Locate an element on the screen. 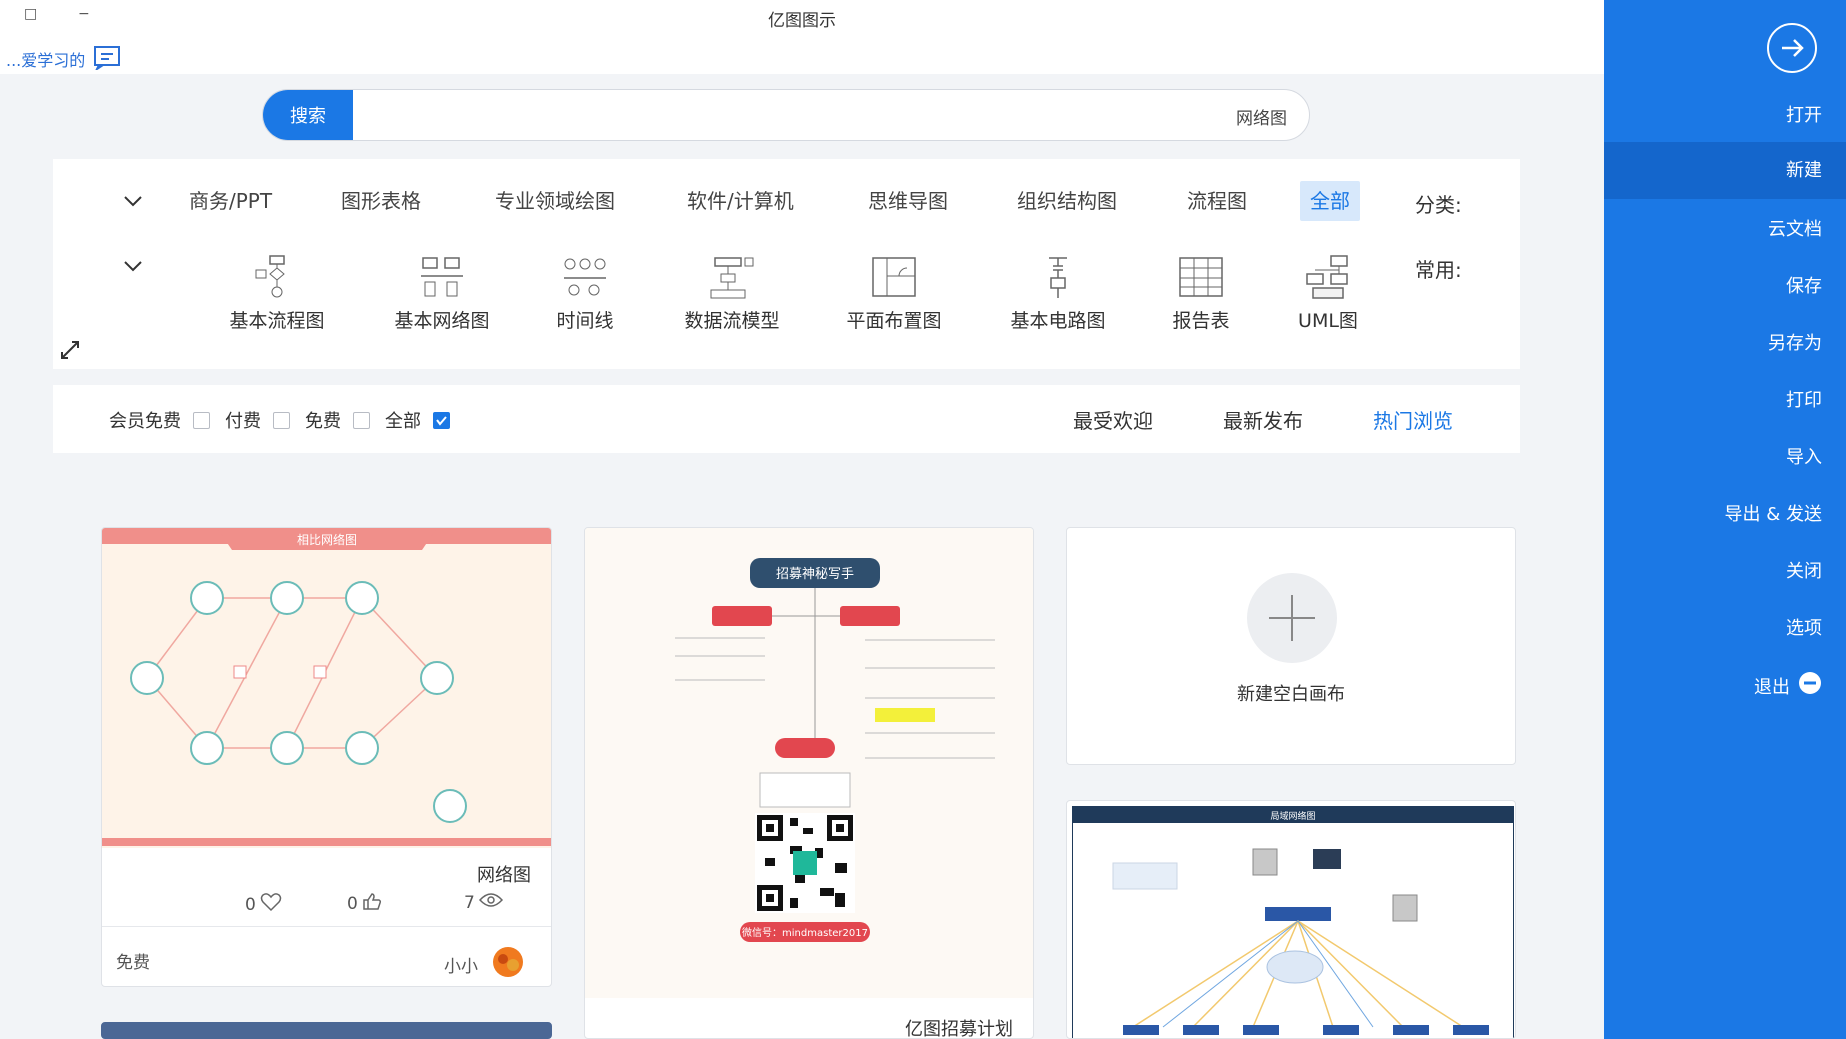 The image size is (1846, 1039). report-icon is located at coordinates (1201, 277).